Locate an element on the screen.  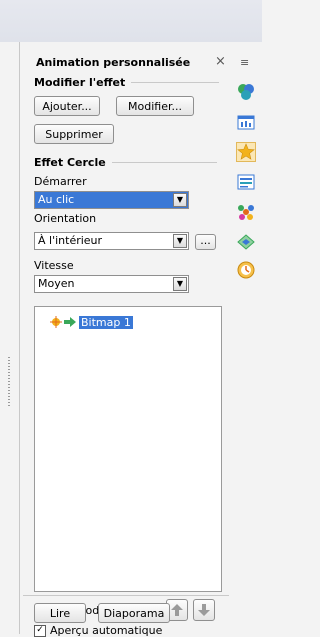
move-down-button is located at coordinates (204, 610).